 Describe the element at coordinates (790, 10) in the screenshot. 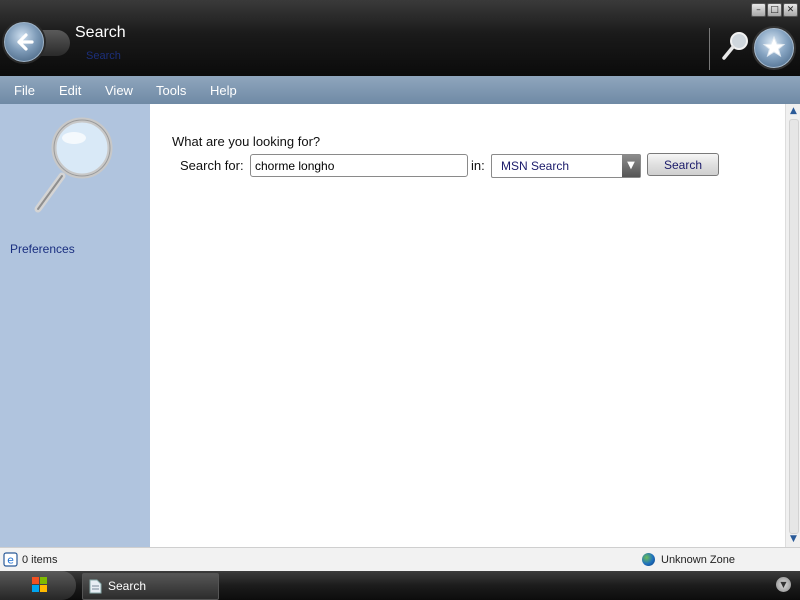

I see `close-button: ✕` at that location.